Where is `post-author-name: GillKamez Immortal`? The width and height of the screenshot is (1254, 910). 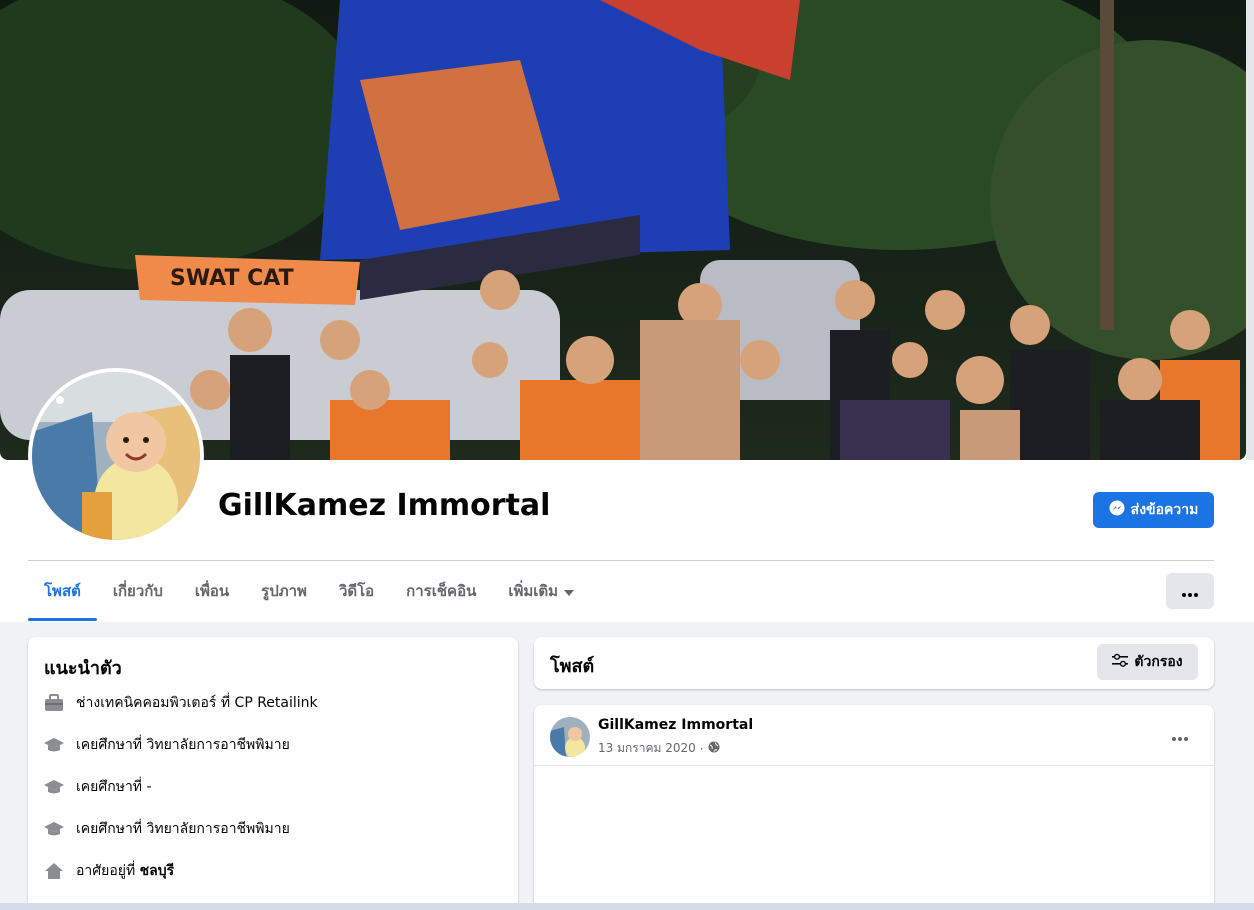 post-author-name: GillKamez Immortal is located at coordinates (675, 725).